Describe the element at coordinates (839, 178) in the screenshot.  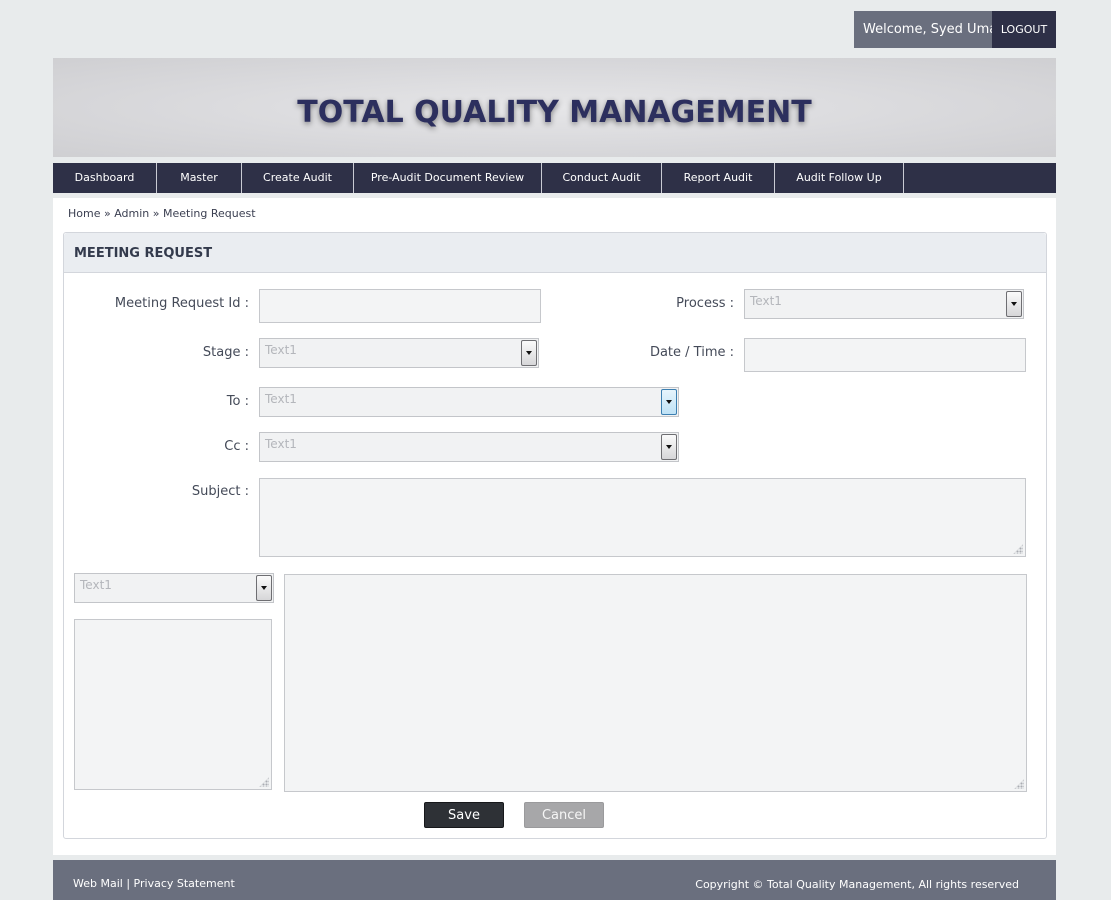
I see `nav-audit-follow-up: Audit Follow Up` at that location.